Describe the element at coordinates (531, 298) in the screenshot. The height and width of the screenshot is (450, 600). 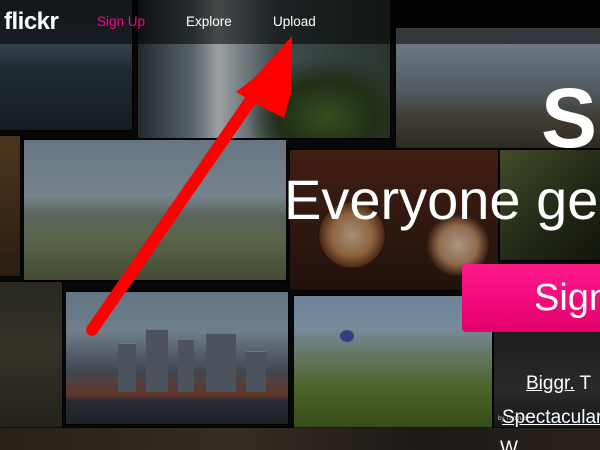
I see `sign-up-button: Sign` at that location.